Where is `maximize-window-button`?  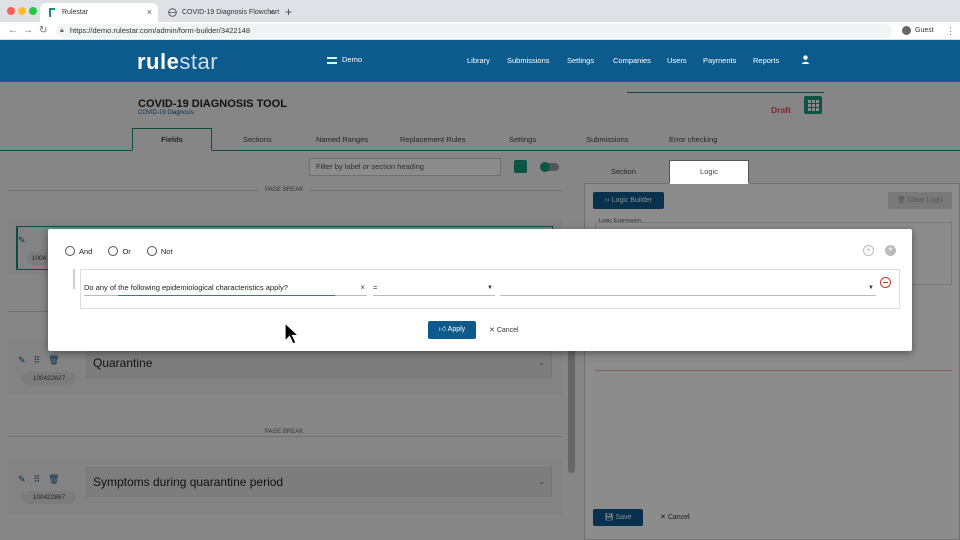
maximize-window-button is located at coordinates (33, 11).